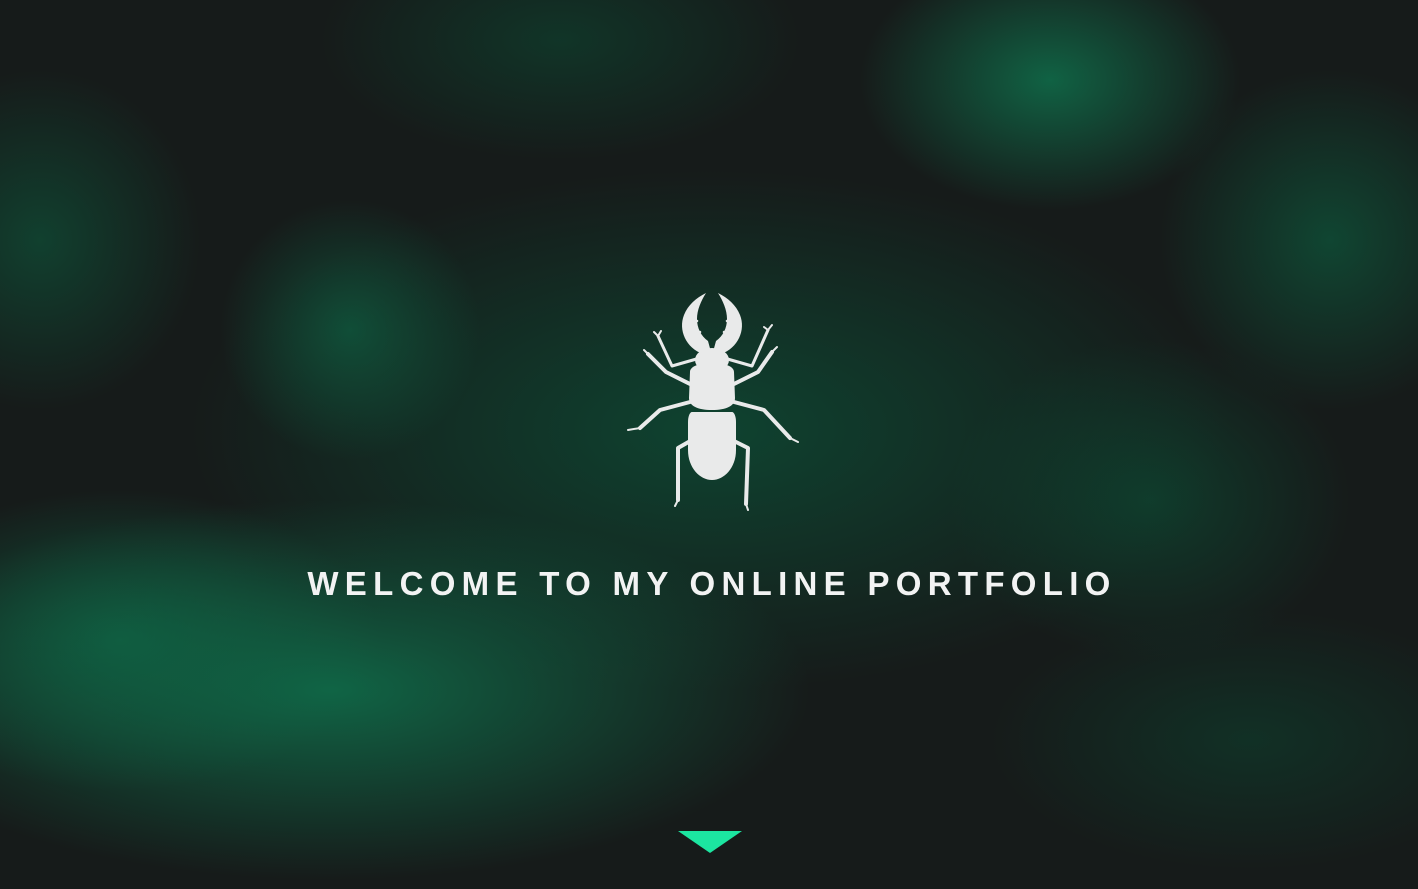 The image size is (1418, 889). I want to click on scroll-down-button, so click(710, 843).